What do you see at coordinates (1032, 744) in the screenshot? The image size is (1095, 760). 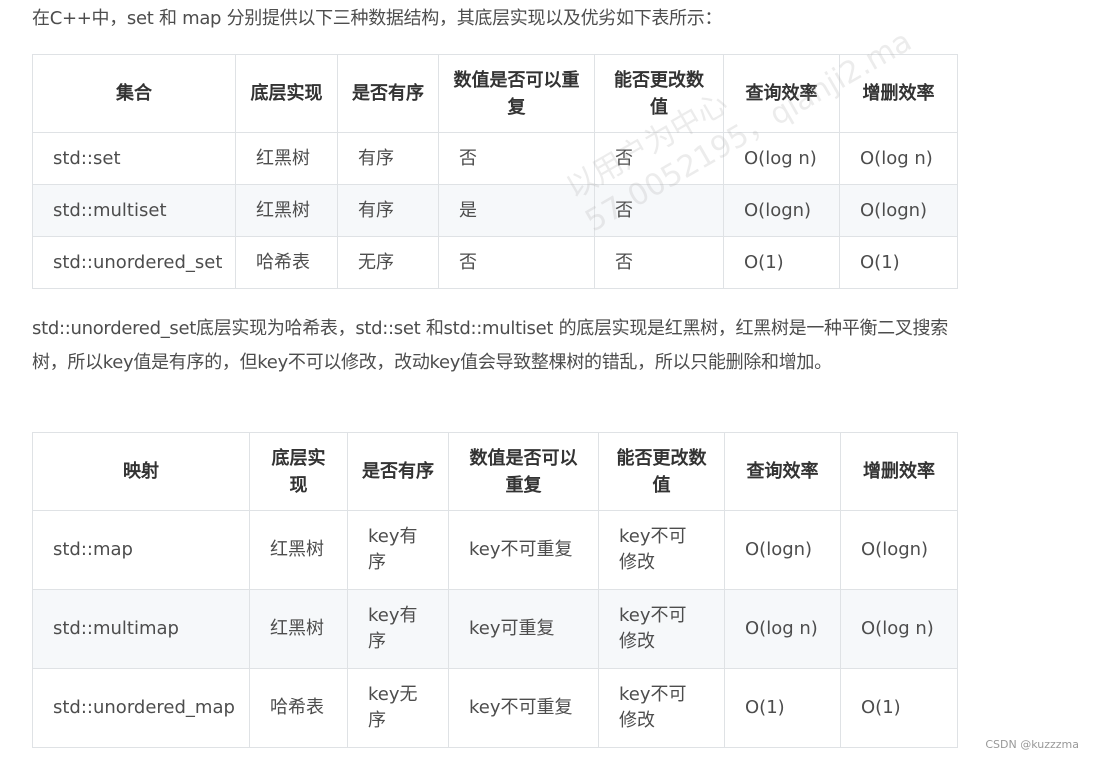 I see `csdn-credit: CSDN @kuzzzma` at bounding box center [1032, 744].